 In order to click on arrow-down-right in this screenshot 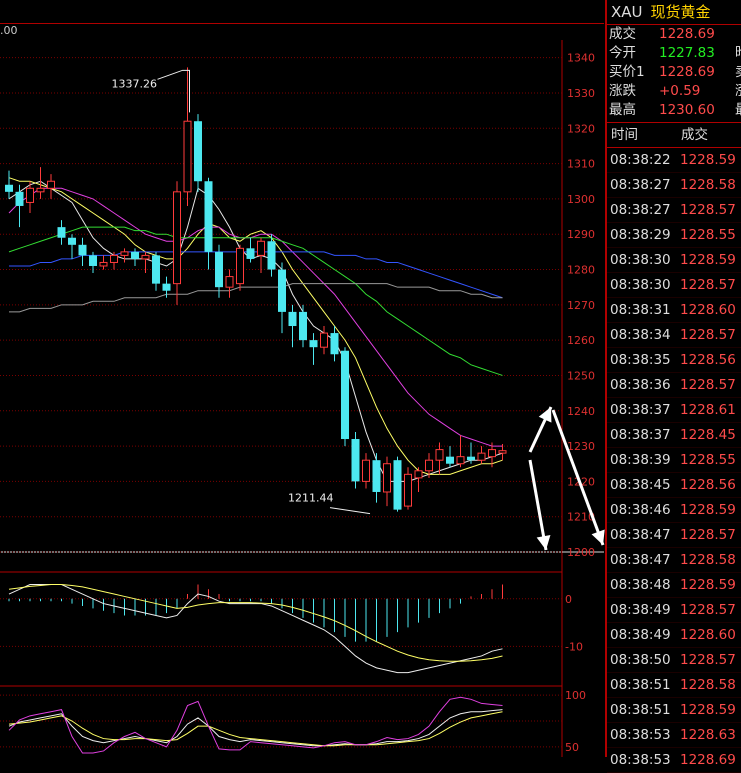, I will do `click(578, 477)`.